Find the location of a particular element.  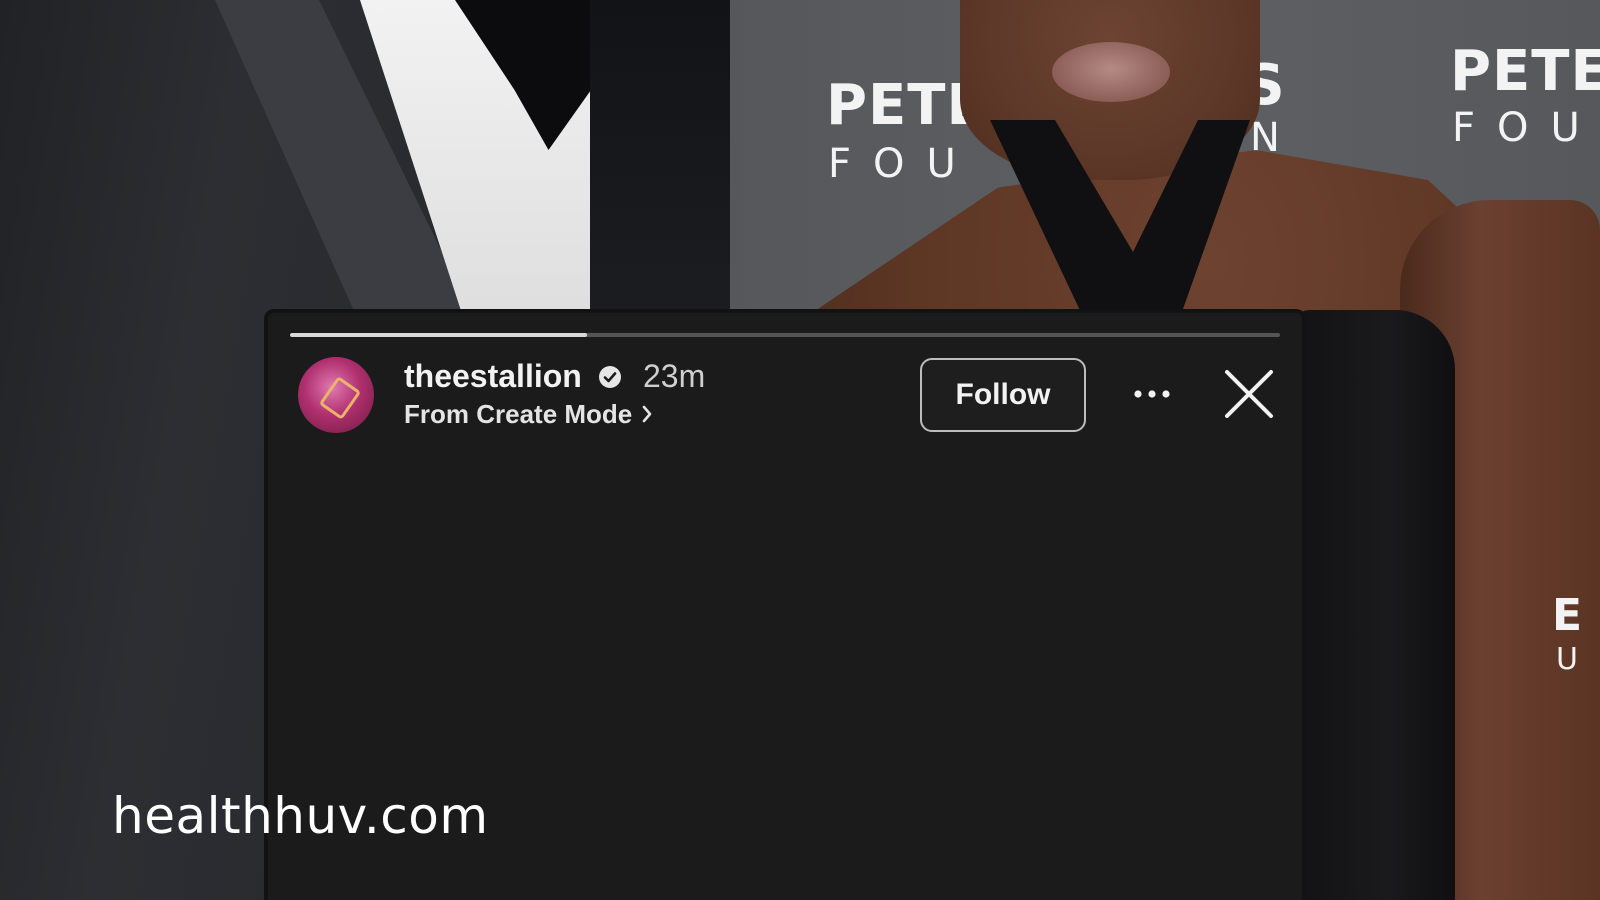

background-photo-suit-right is located at coordinates (665, 160).